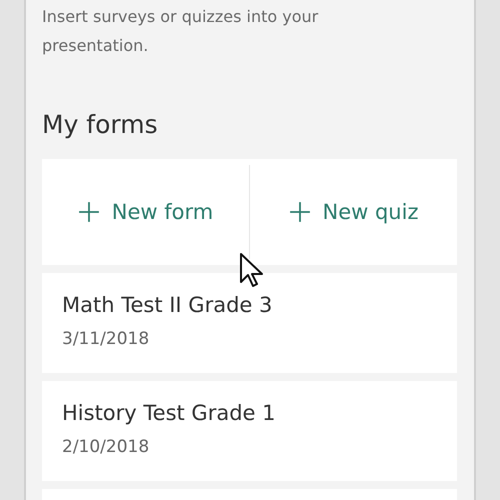 The width and height of the screenshot is (500, 500). I want to click on form-date: 3/11/2018, so click(106, 339).